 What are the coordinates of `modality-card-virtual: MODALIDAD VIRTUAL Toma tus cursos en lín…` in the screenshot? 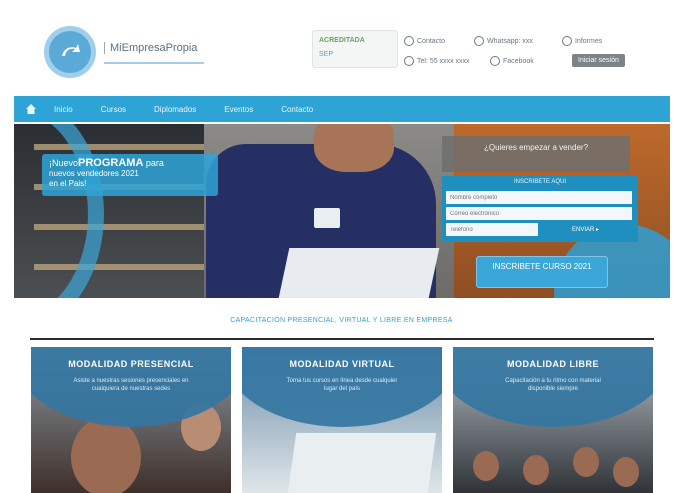 It's located at (342, 420).